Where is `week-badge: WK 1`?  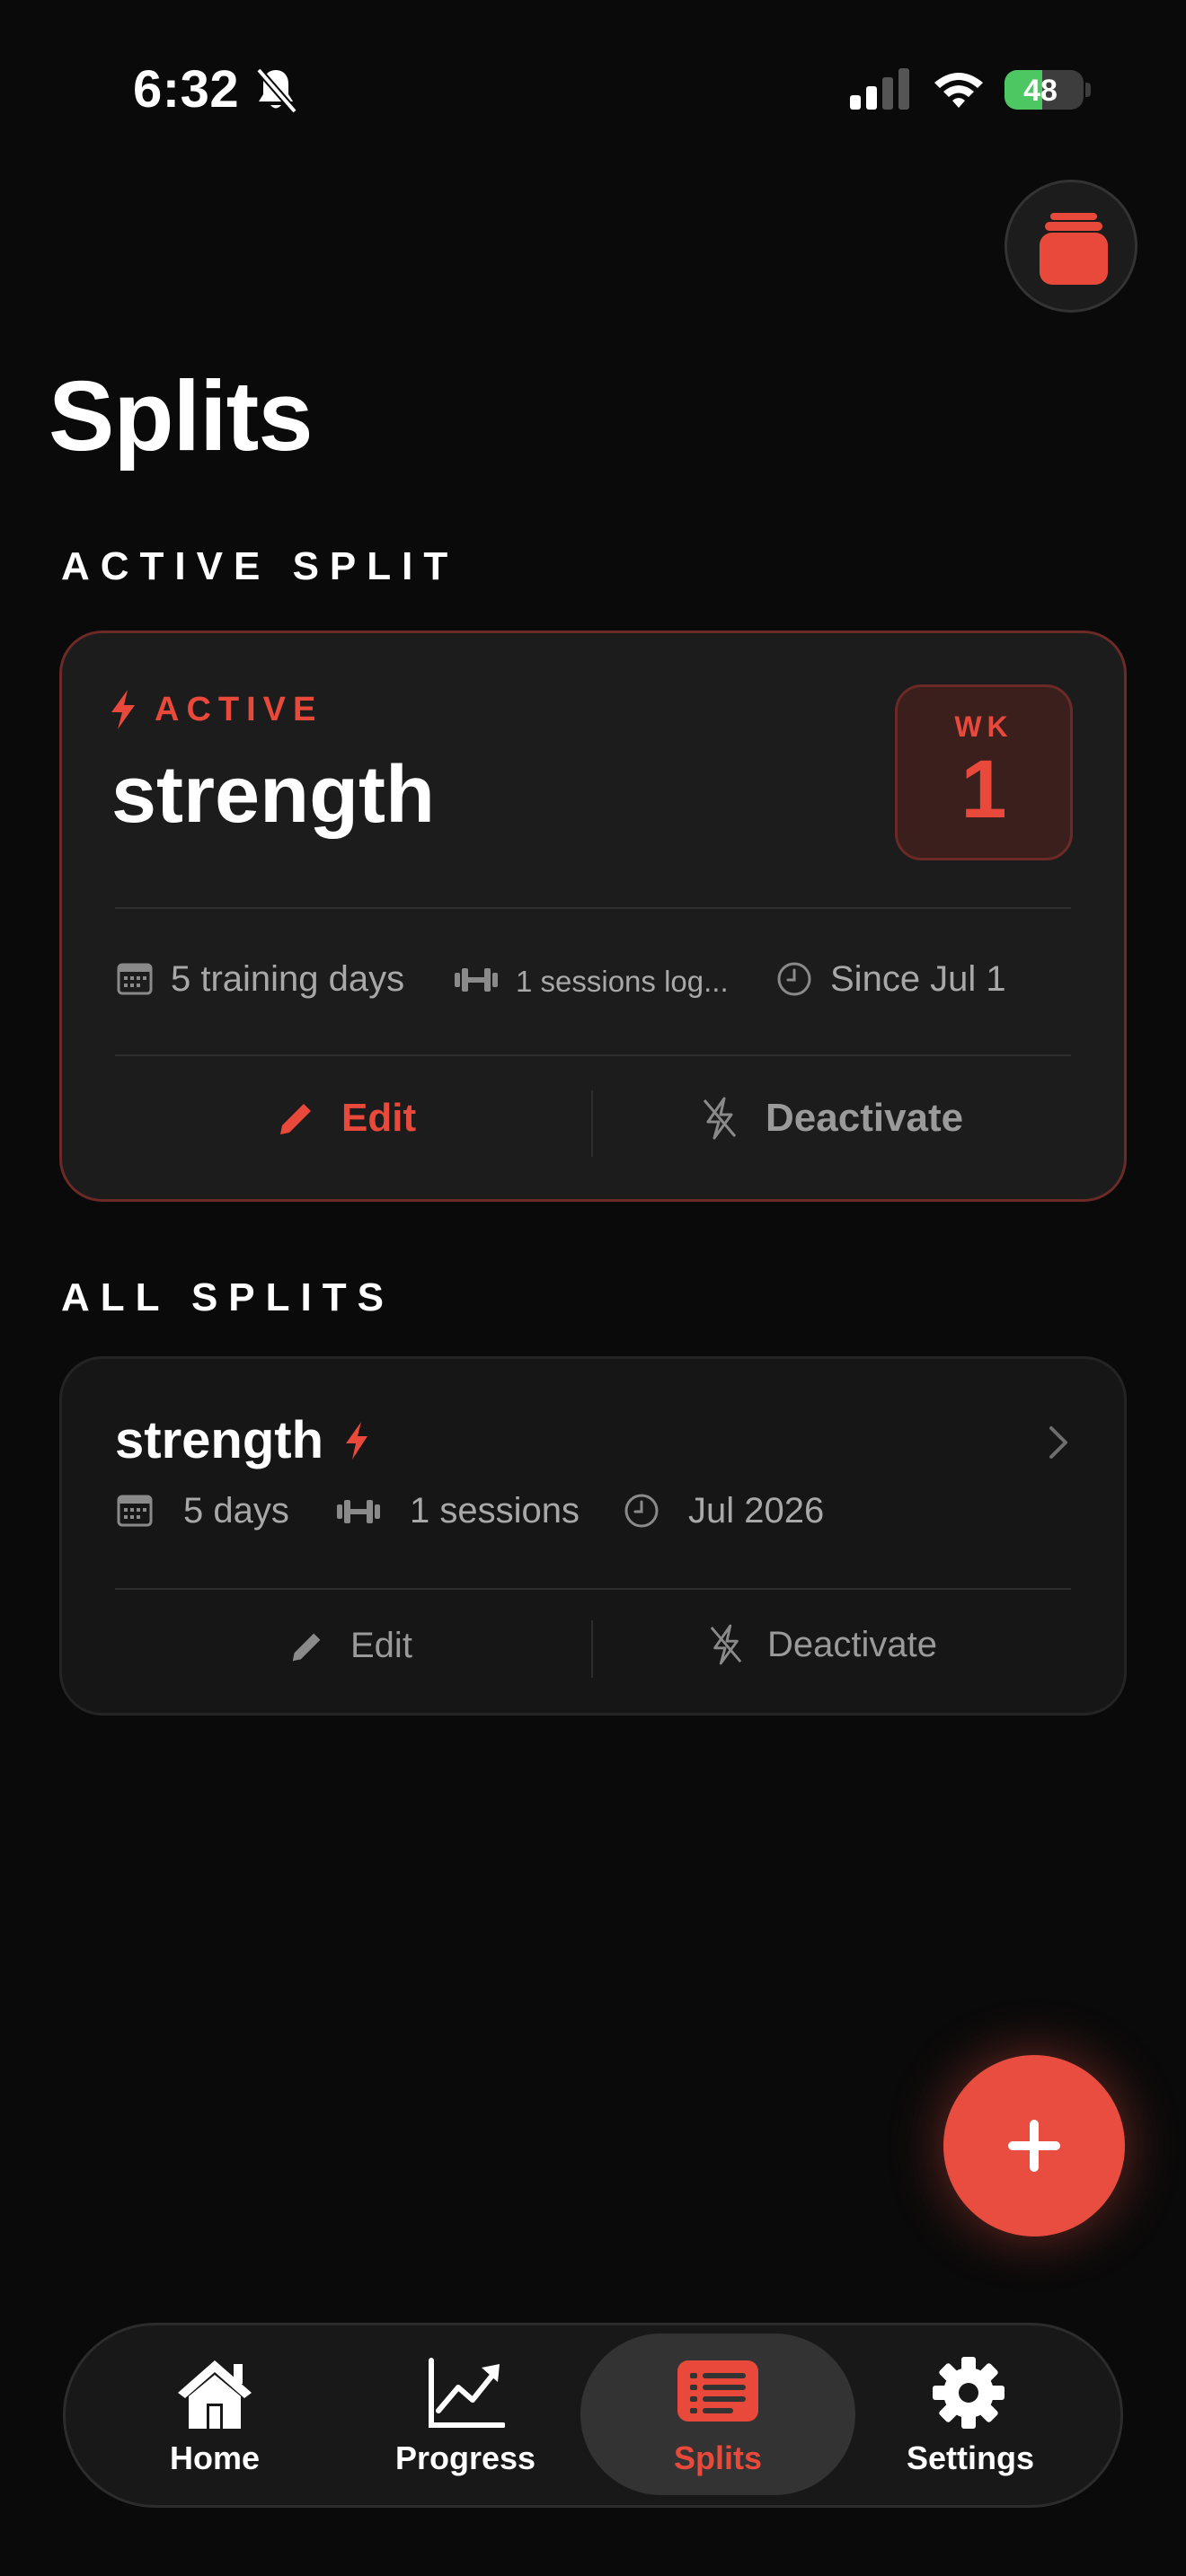
week-badge: WK 1 is located at coordinates (984, 772).